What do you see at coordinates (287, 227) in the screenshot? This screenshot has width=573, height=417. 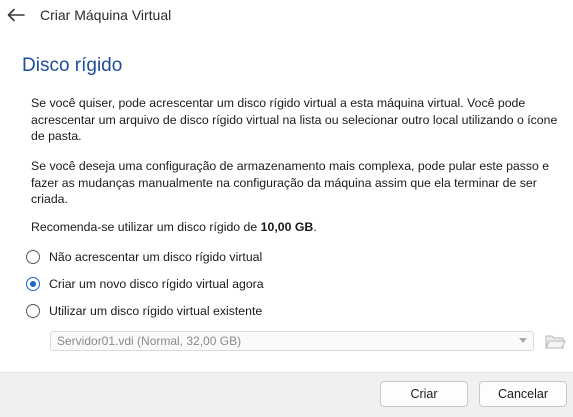 I see `recommended-size: 10,00 GB` at bounding box center [287, 227].